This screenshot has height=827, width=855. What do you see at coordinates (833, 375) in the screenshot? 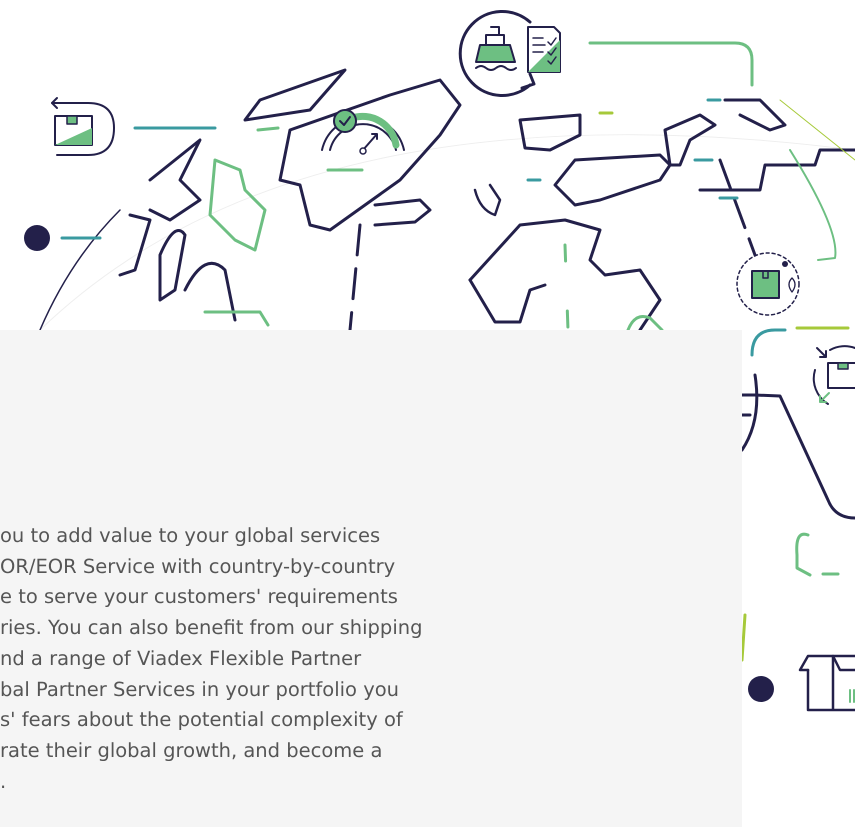
I see `box-rotate-icon` at bounding box center [833, 375].